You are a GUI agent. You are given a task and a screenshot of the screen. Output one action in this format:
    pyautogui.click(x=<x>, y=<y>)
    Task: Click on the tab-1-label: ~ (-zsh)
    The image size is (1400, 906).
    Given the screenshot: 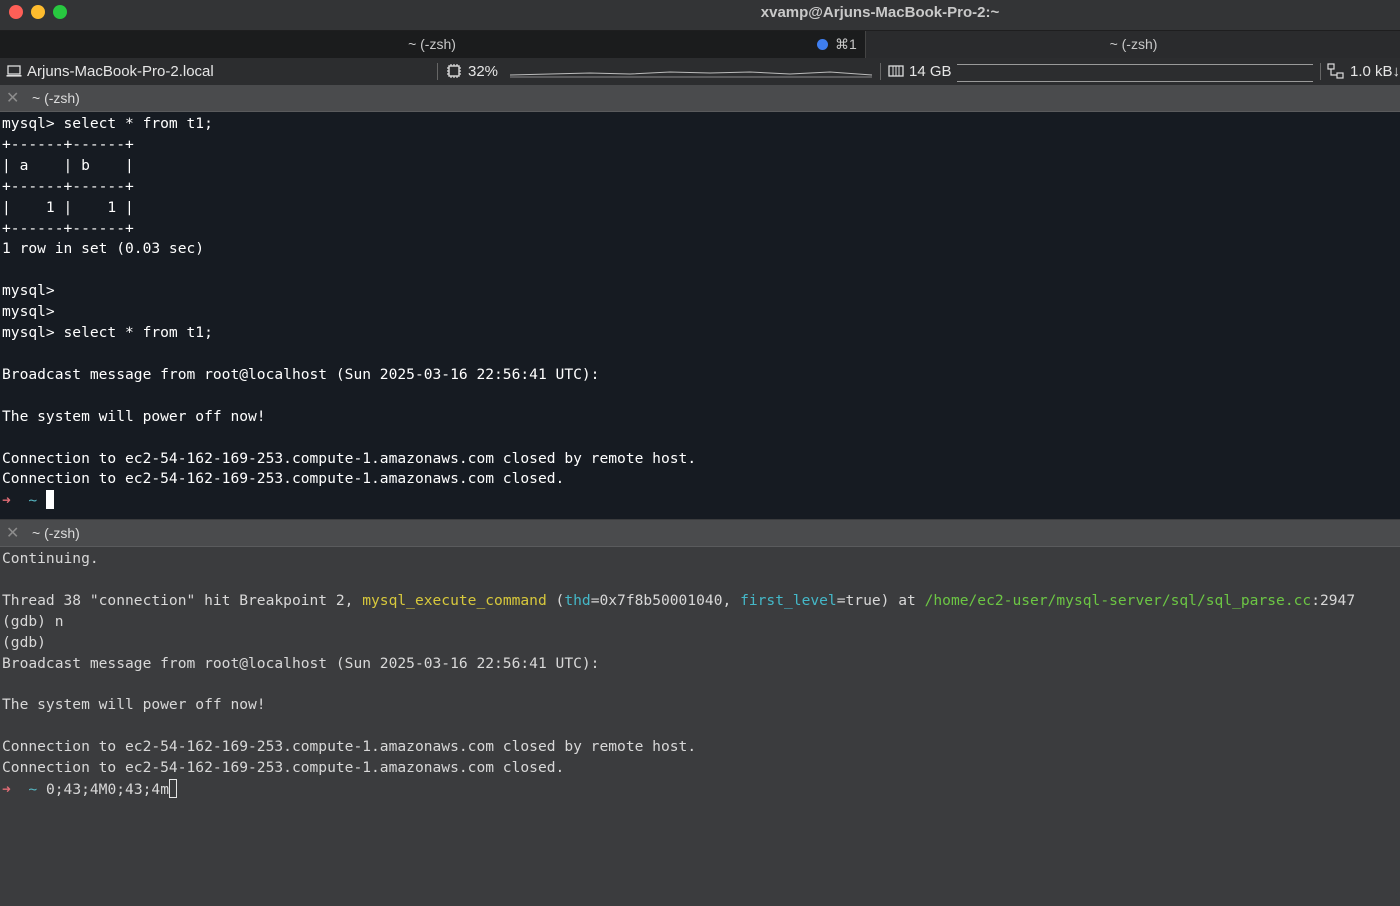 What is the action you would take?
    pyautogui.click(x=432, y=44)
    